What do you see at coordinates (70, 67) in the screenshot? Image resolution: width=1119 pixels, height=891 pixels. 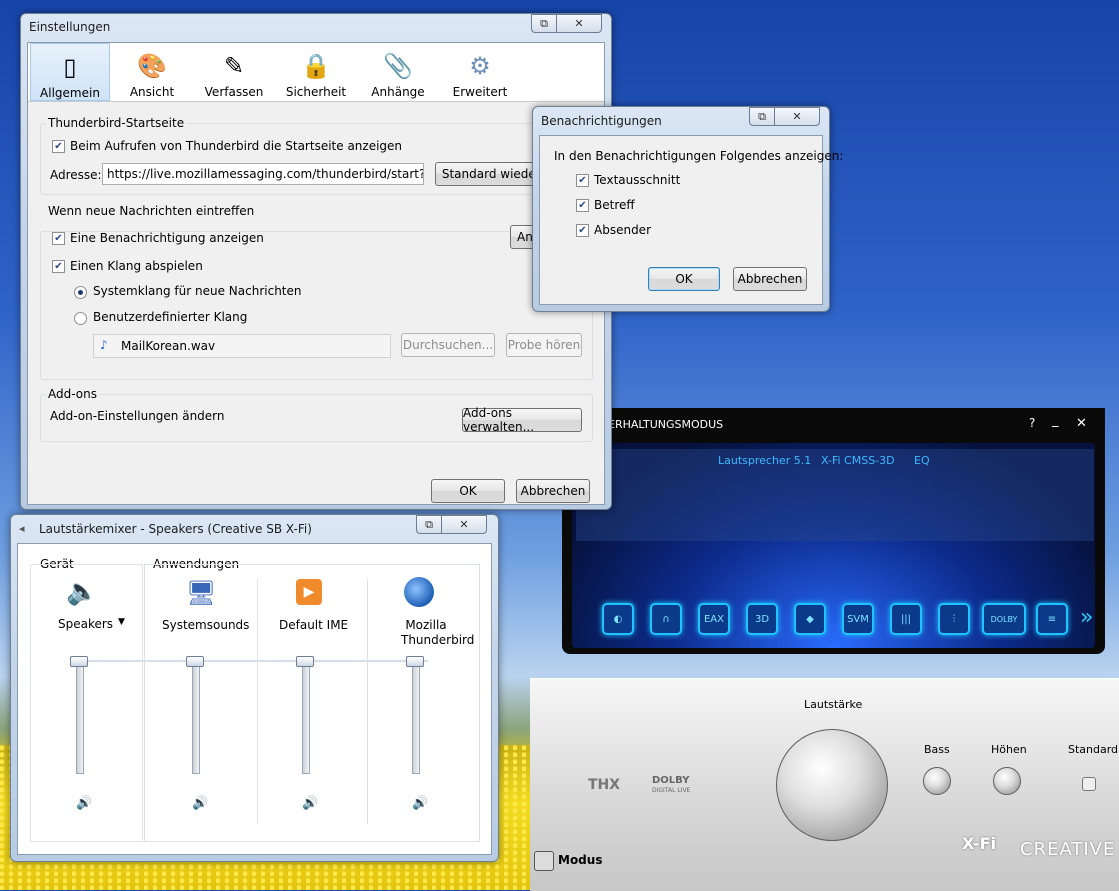 I see `general-icon: ▯` at bounding box center [70, 67].